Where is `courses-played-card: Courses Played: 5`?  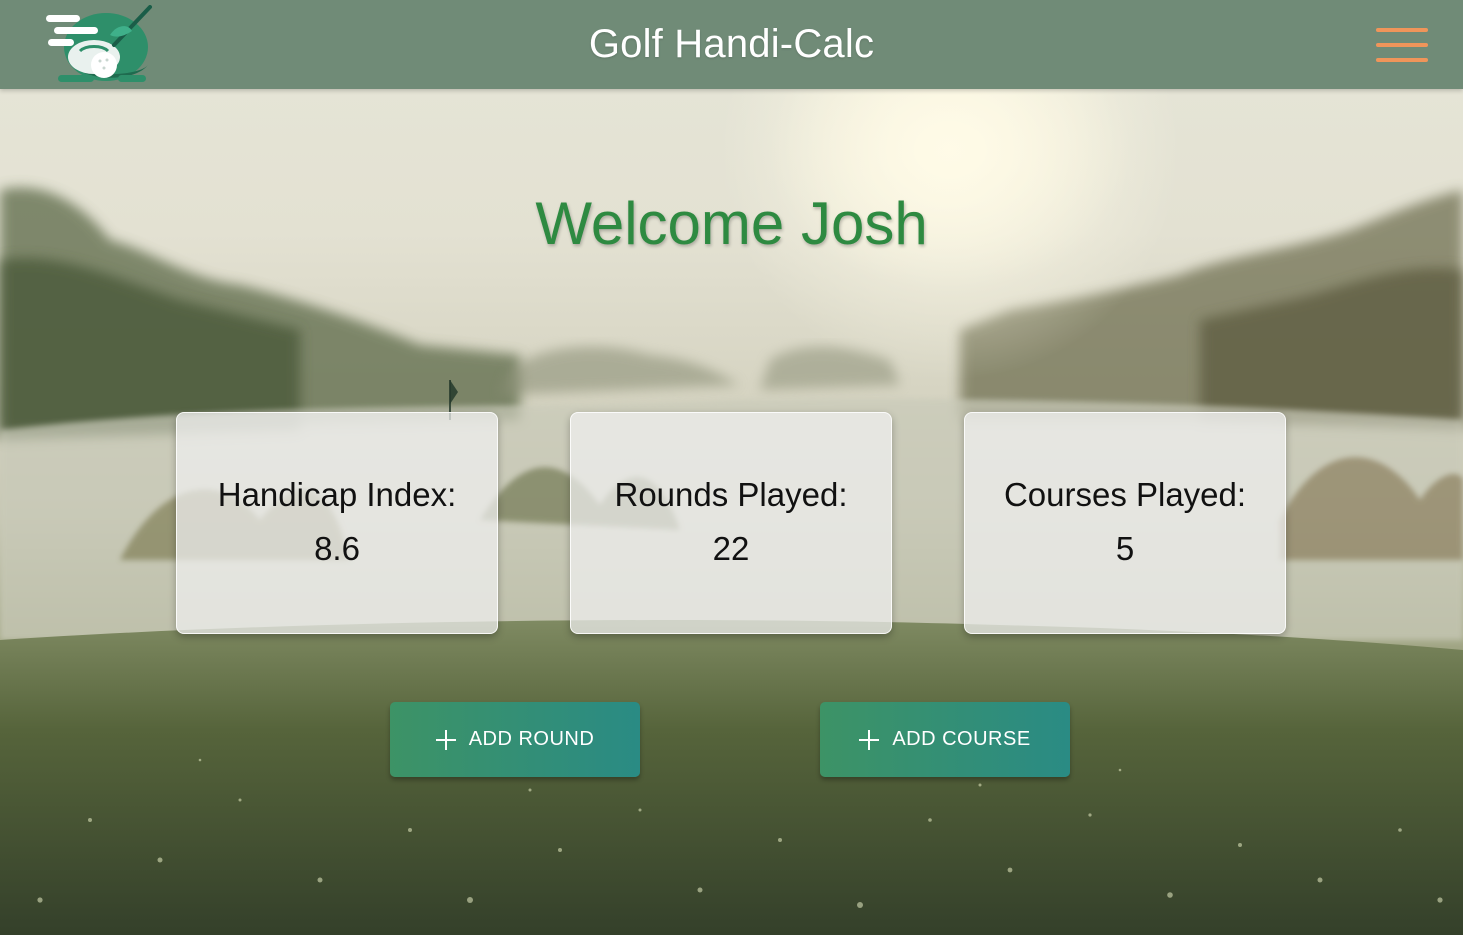
courses-played-card: Courses Played: 5 is located at coordinates (1125, 523).